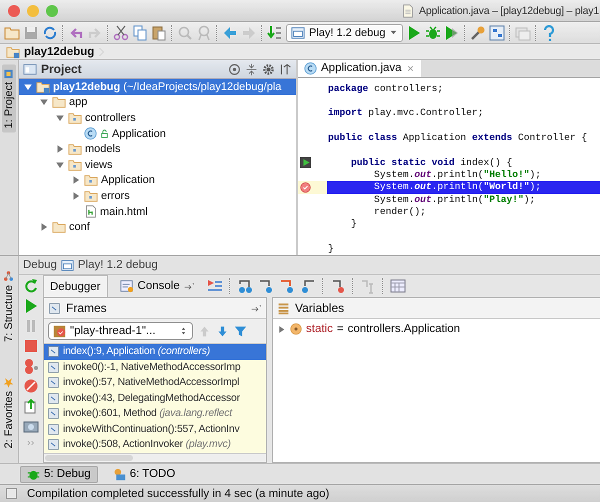 This screenshot has width=600, height=502. What do you see at coordinates (178, 494) in the screenshot?
I see `status-message: Compilation completed successfully in 4 sec (a minute ago)` at bounding box center [178, 494].